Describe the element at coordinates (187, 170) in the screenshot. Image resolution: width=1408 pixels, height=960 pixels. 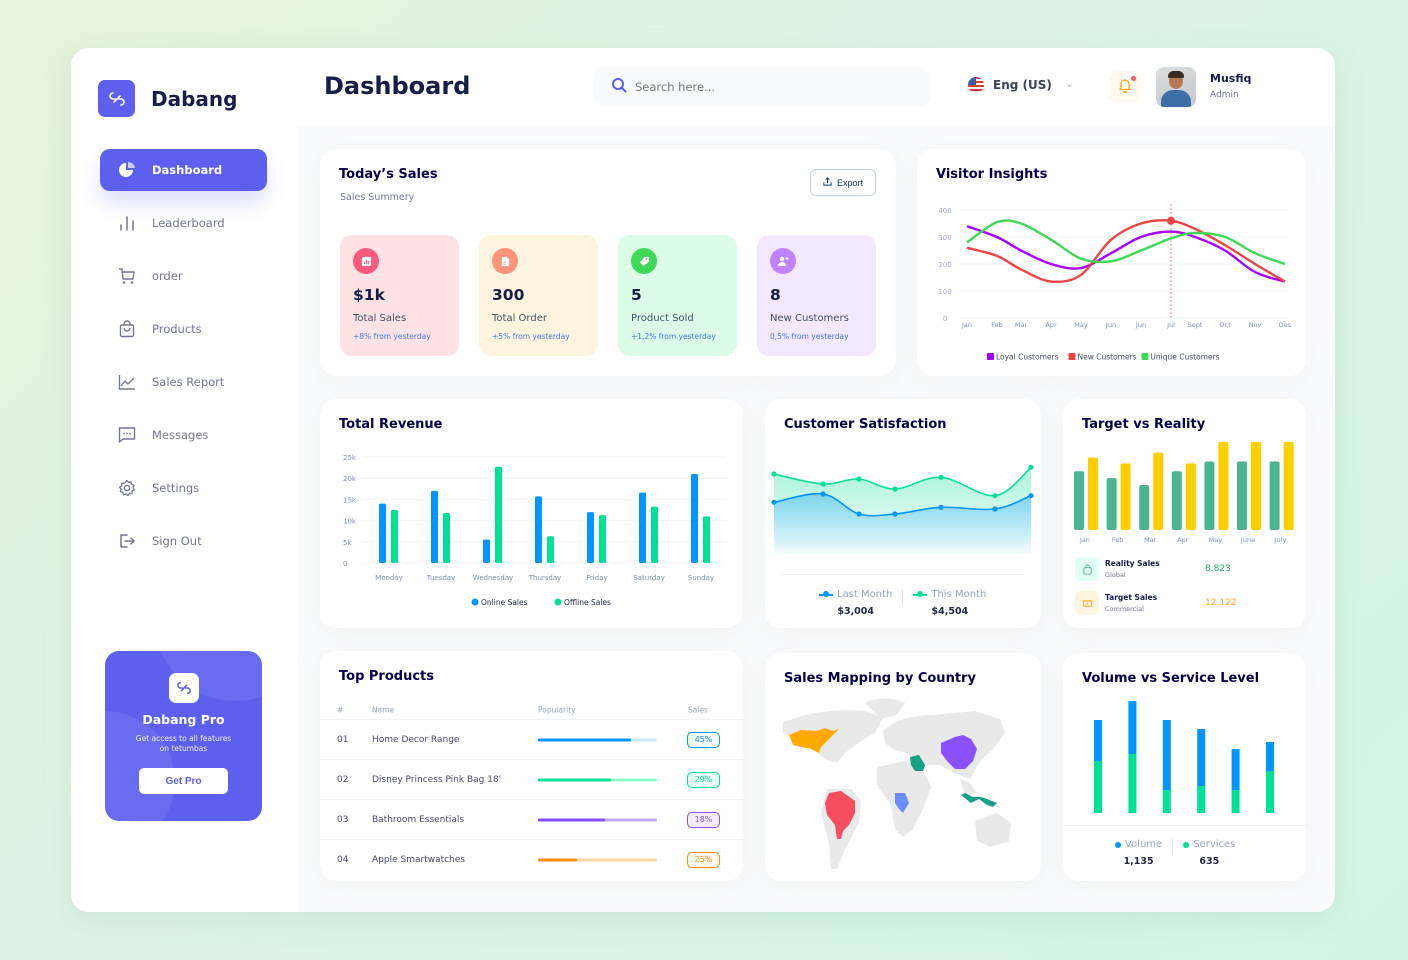
I see `sidebar-item-label: Dashboard` at that location.